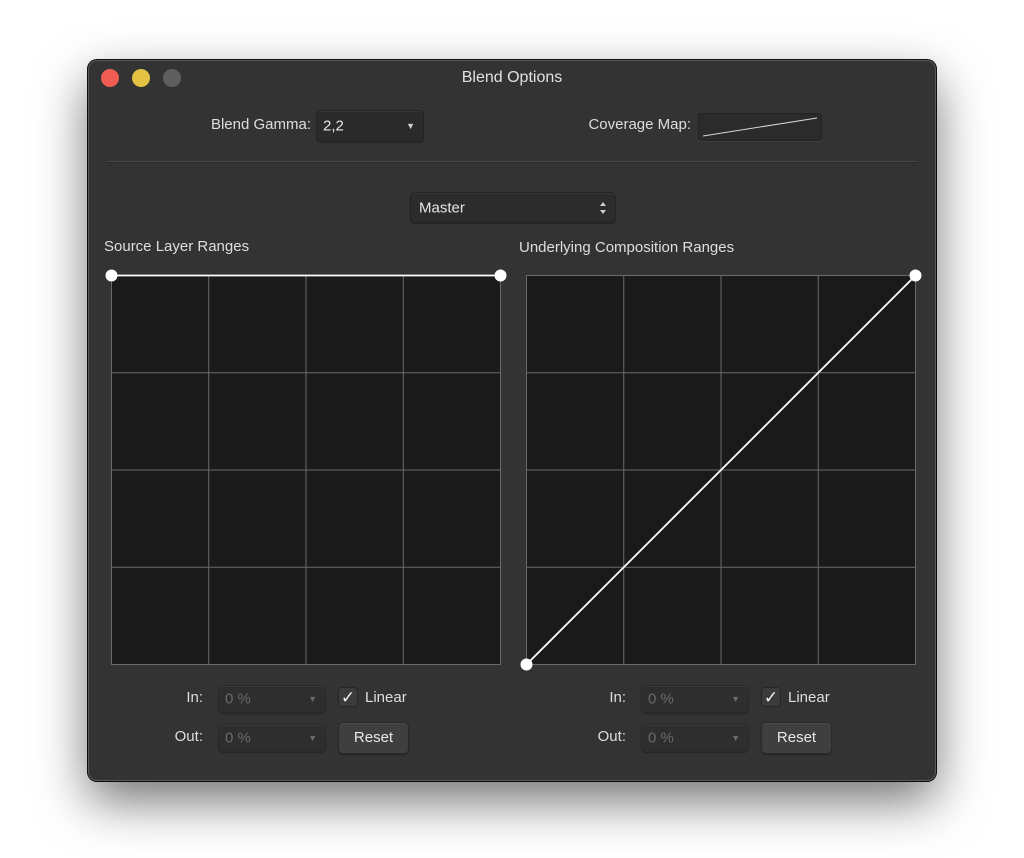  Describe the element at coordinates (333, 126) in the screenshot. I see `blend-gamma-value: 2,2` at that location.